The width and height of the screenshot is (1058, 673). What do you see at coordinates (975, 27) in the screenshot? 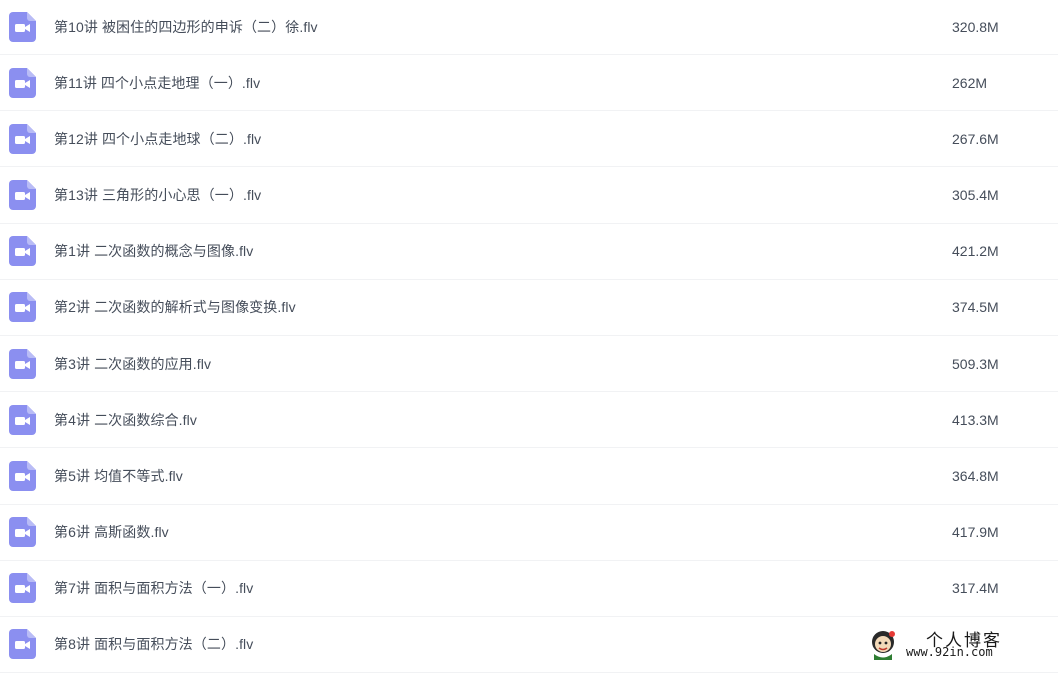
I see `file-size: 320.8M` at bounding box center [975, 27].